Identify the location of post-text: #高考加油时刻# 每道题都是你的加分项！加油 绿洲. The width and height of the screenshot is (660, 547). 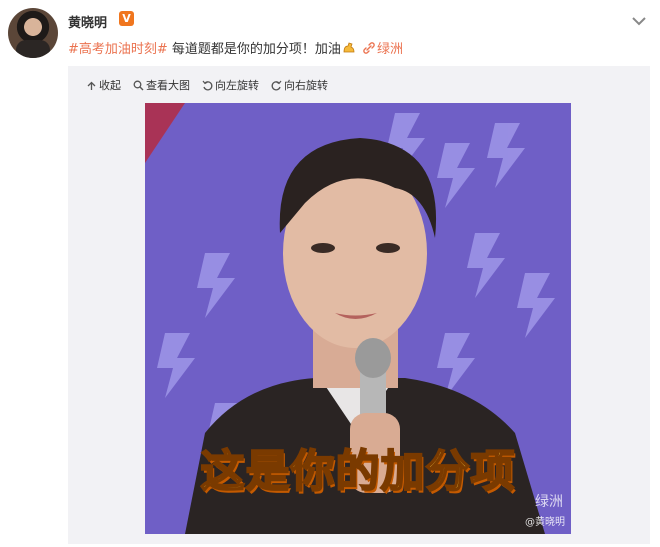
(235, 47).